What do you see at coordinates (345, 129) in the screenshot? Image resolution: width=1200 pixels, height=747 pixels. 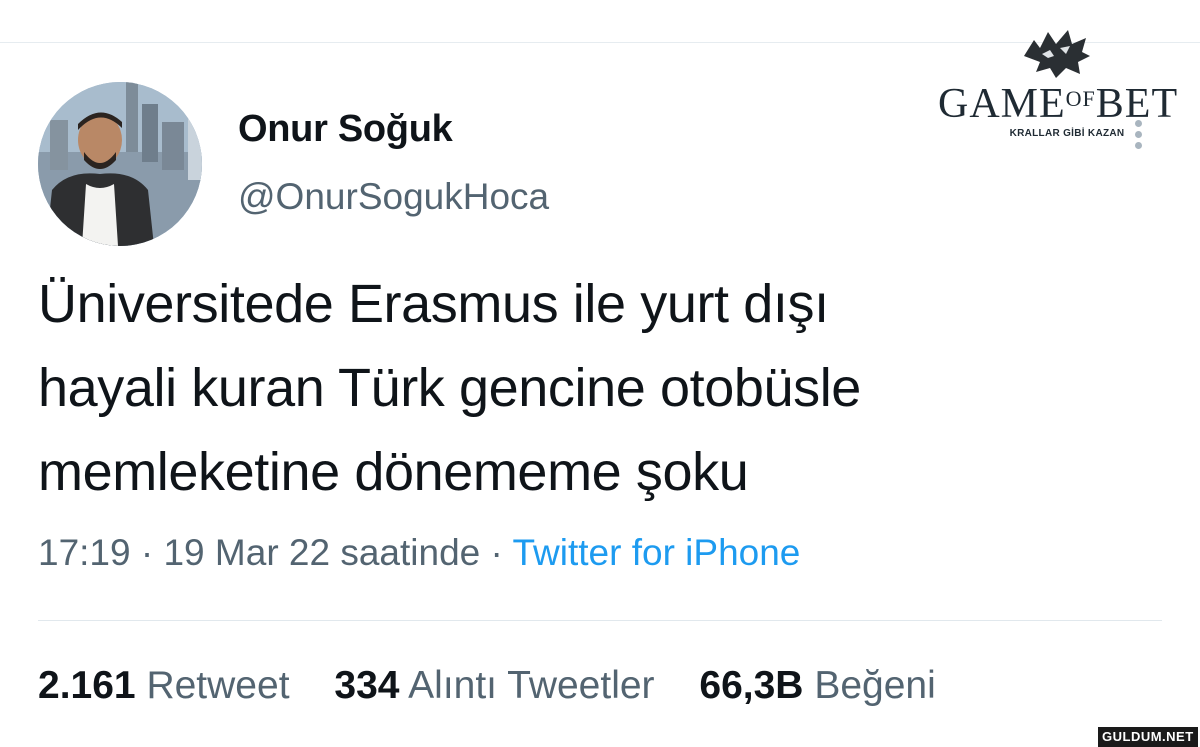 I see `display-name: Onur Soğuk` at bounding box center [345, 129].